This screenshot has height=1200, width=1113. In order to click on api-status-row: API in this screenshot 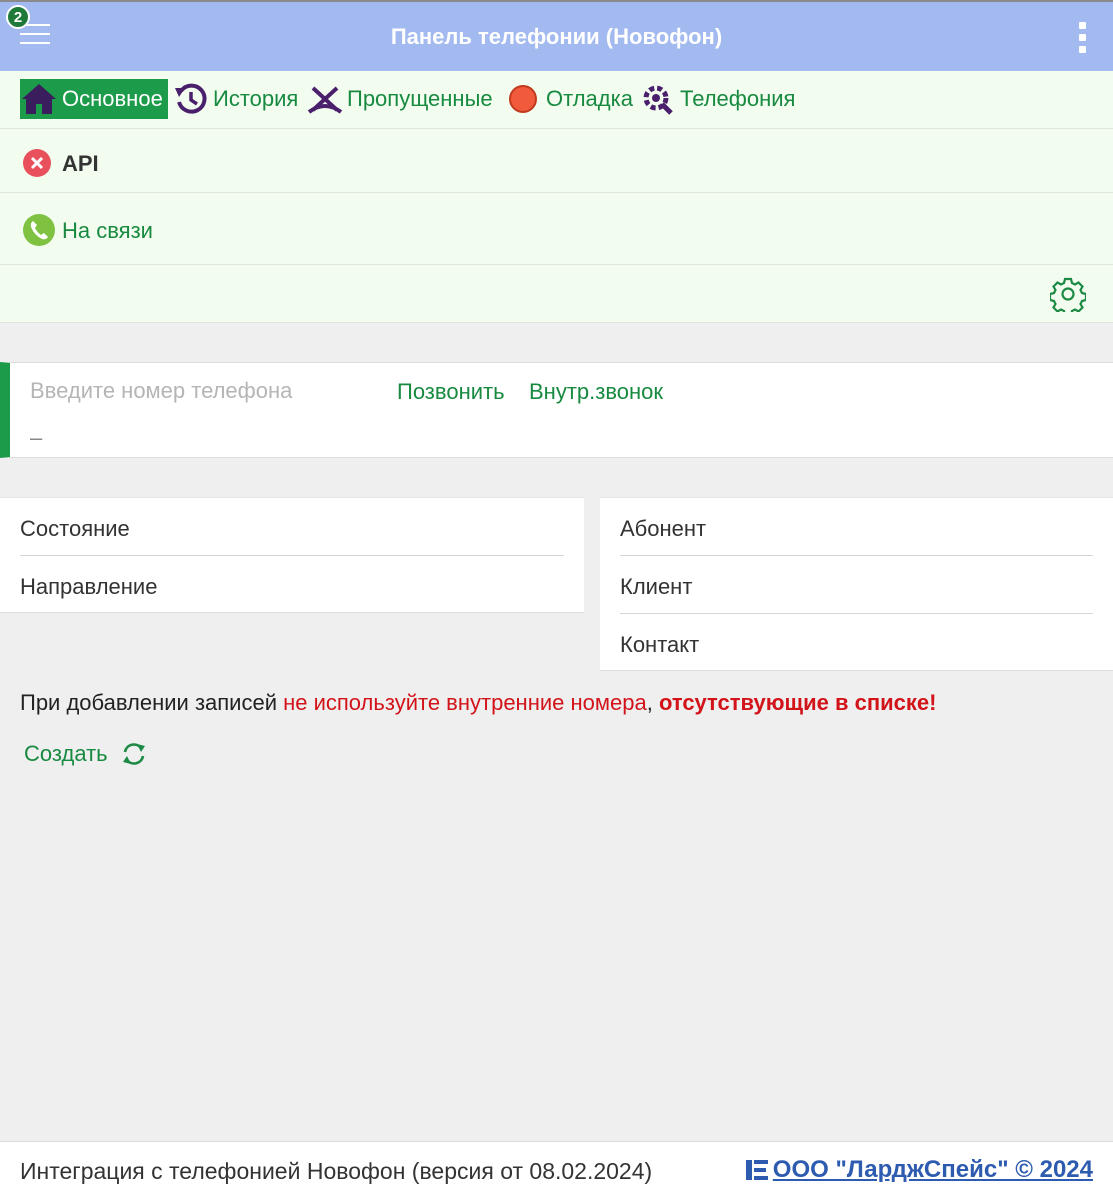, I will do `click(556, 161)`.